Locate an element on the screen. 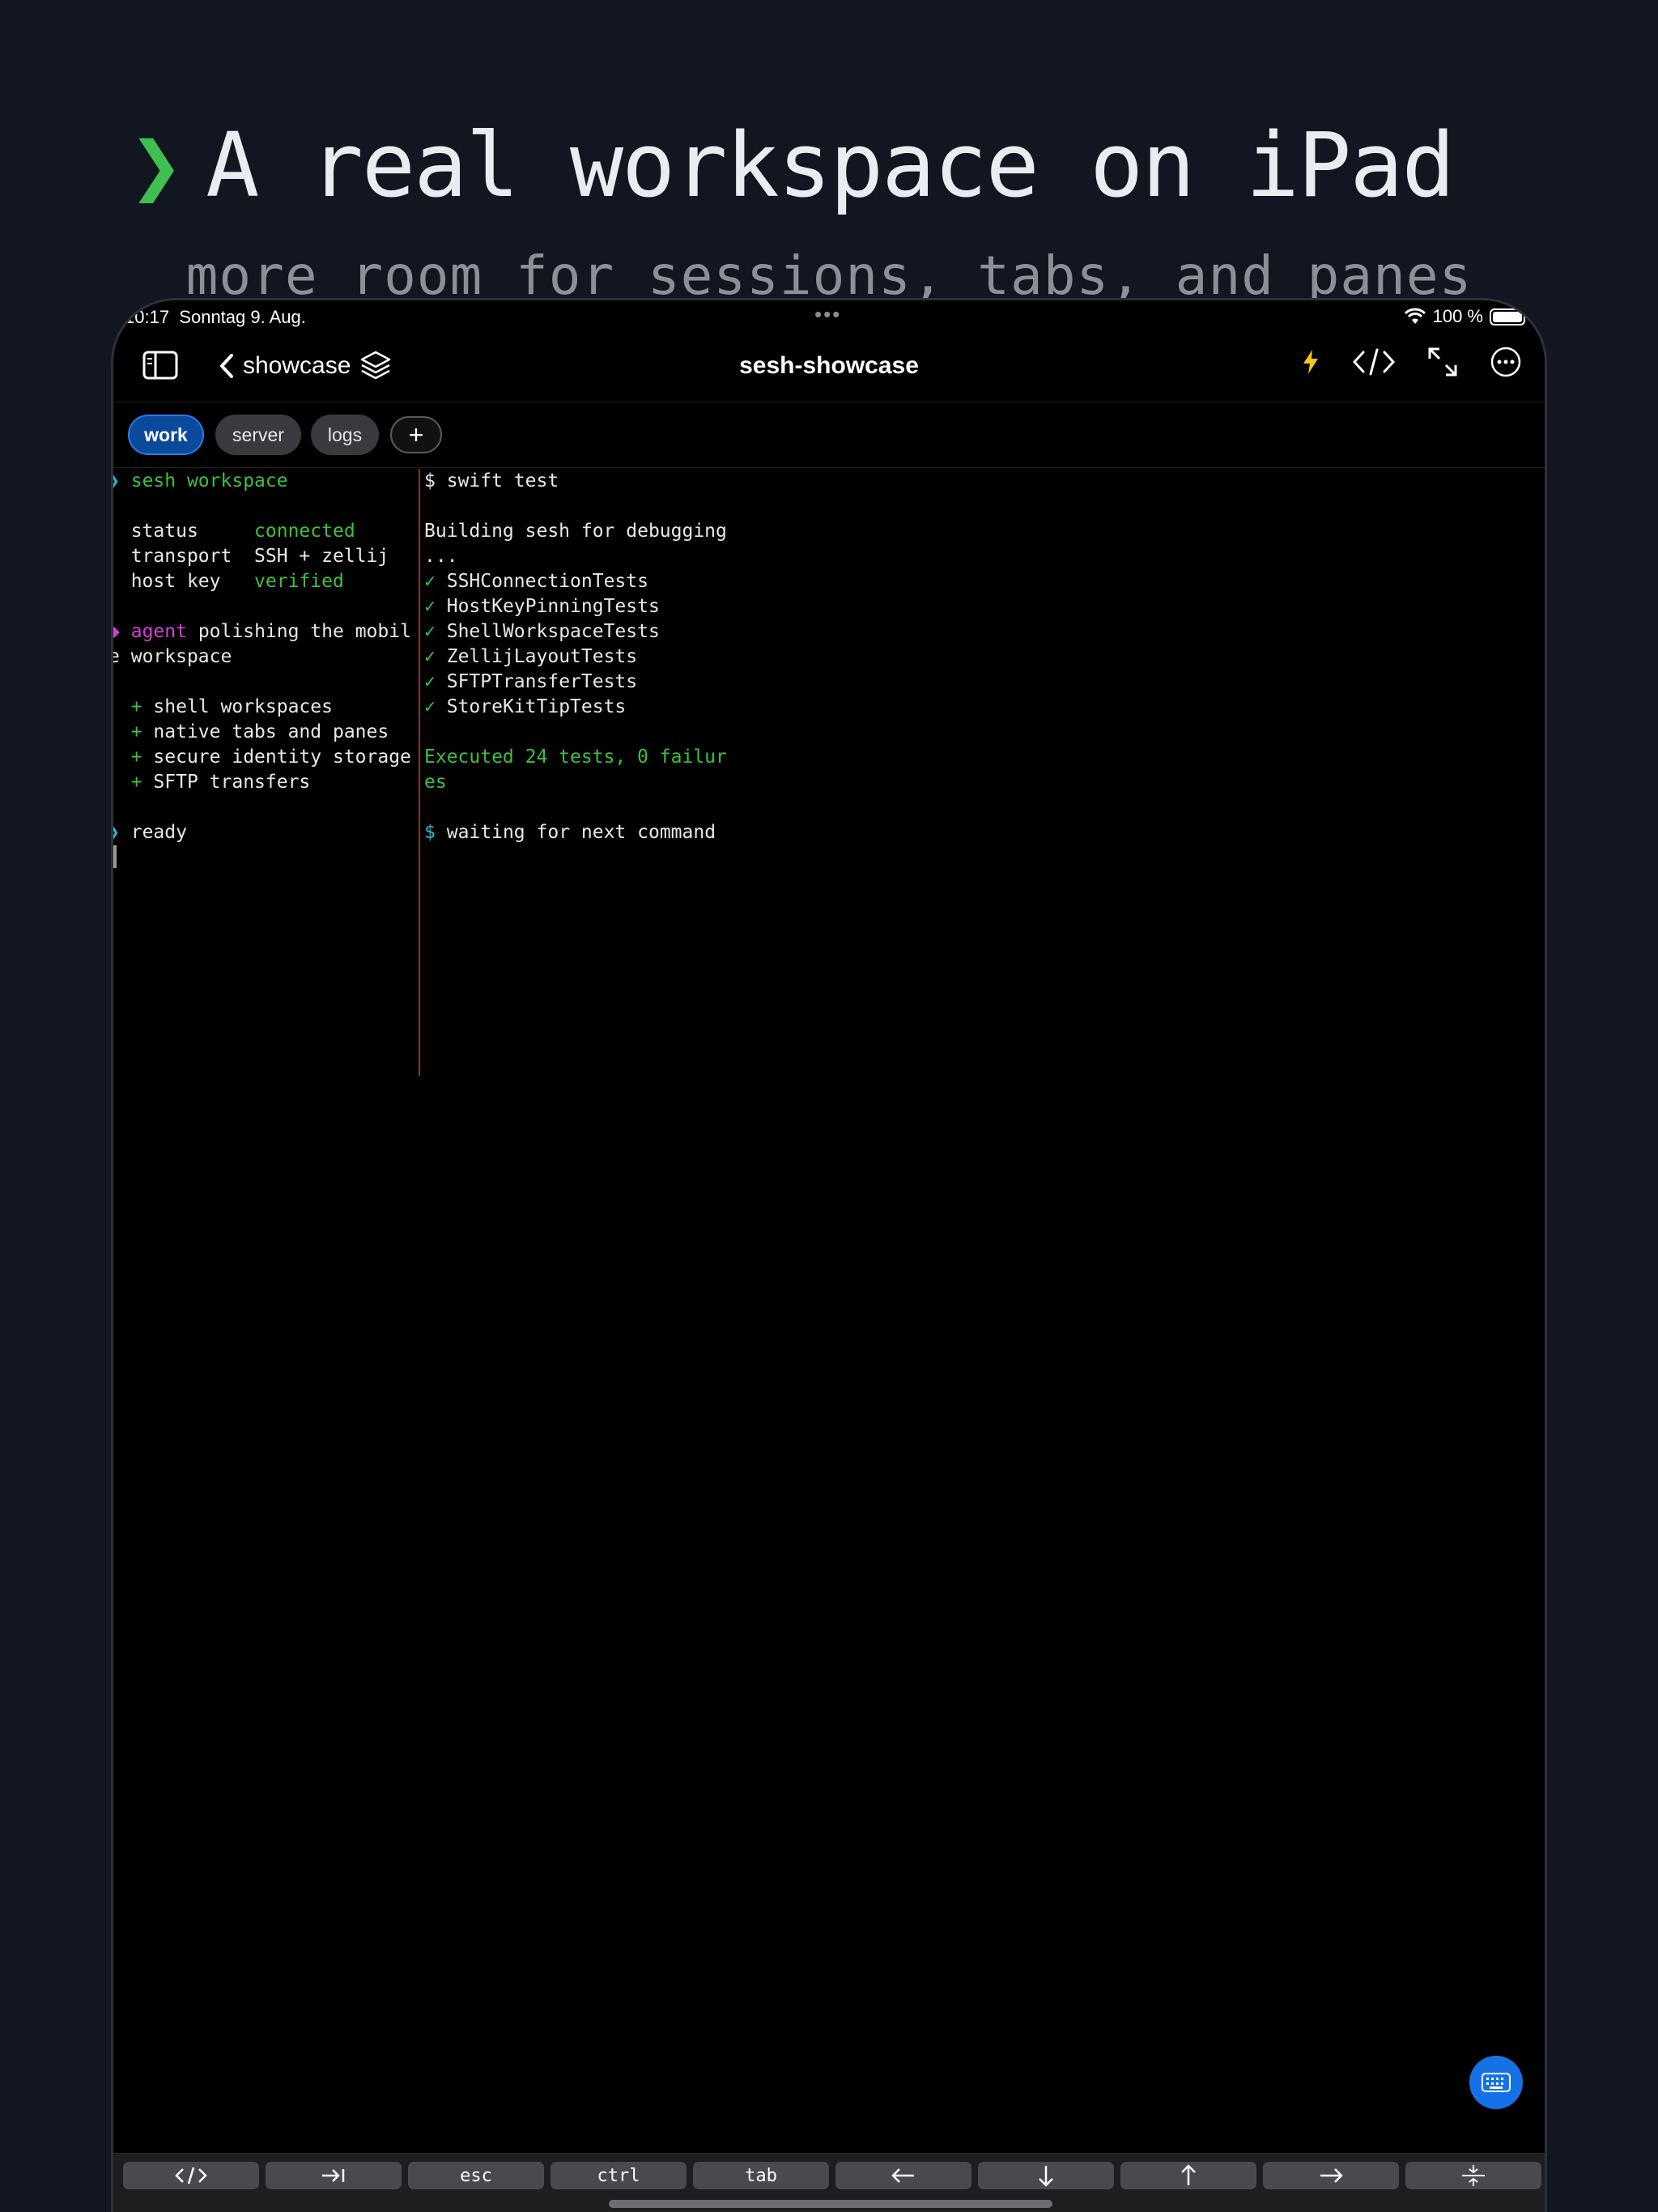  ctrl-key: ctrl is located at coordinates (619, 2176).